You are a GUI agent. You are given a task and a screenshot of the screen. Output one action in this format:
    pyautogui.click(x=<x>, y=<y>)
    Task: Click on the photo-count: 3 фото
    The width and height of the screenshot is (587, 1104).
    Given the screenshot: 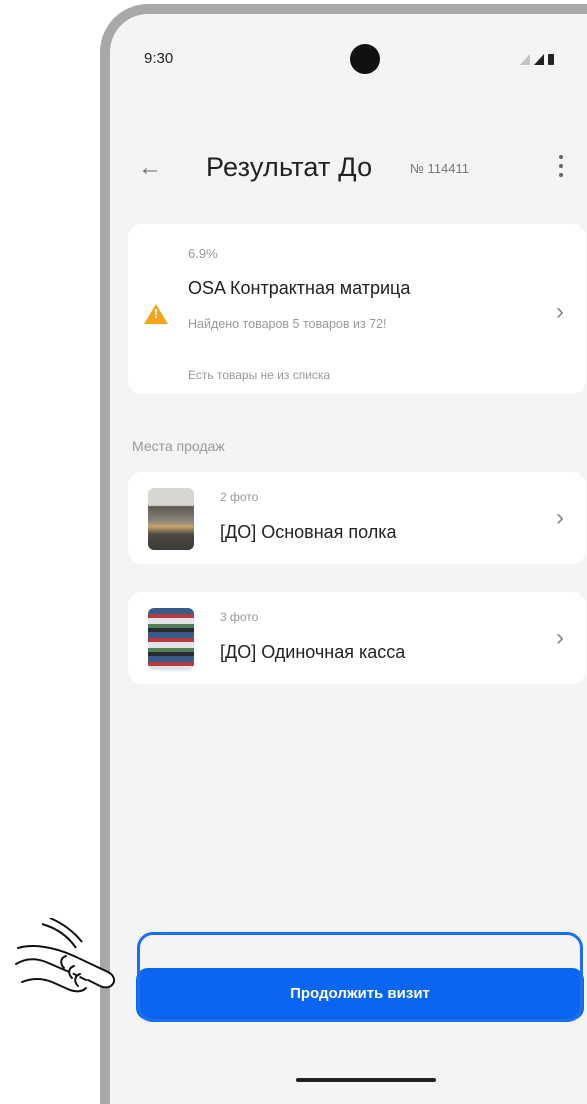 What is the action you would take?
    pyautogui.click(x=239, y=617)
    